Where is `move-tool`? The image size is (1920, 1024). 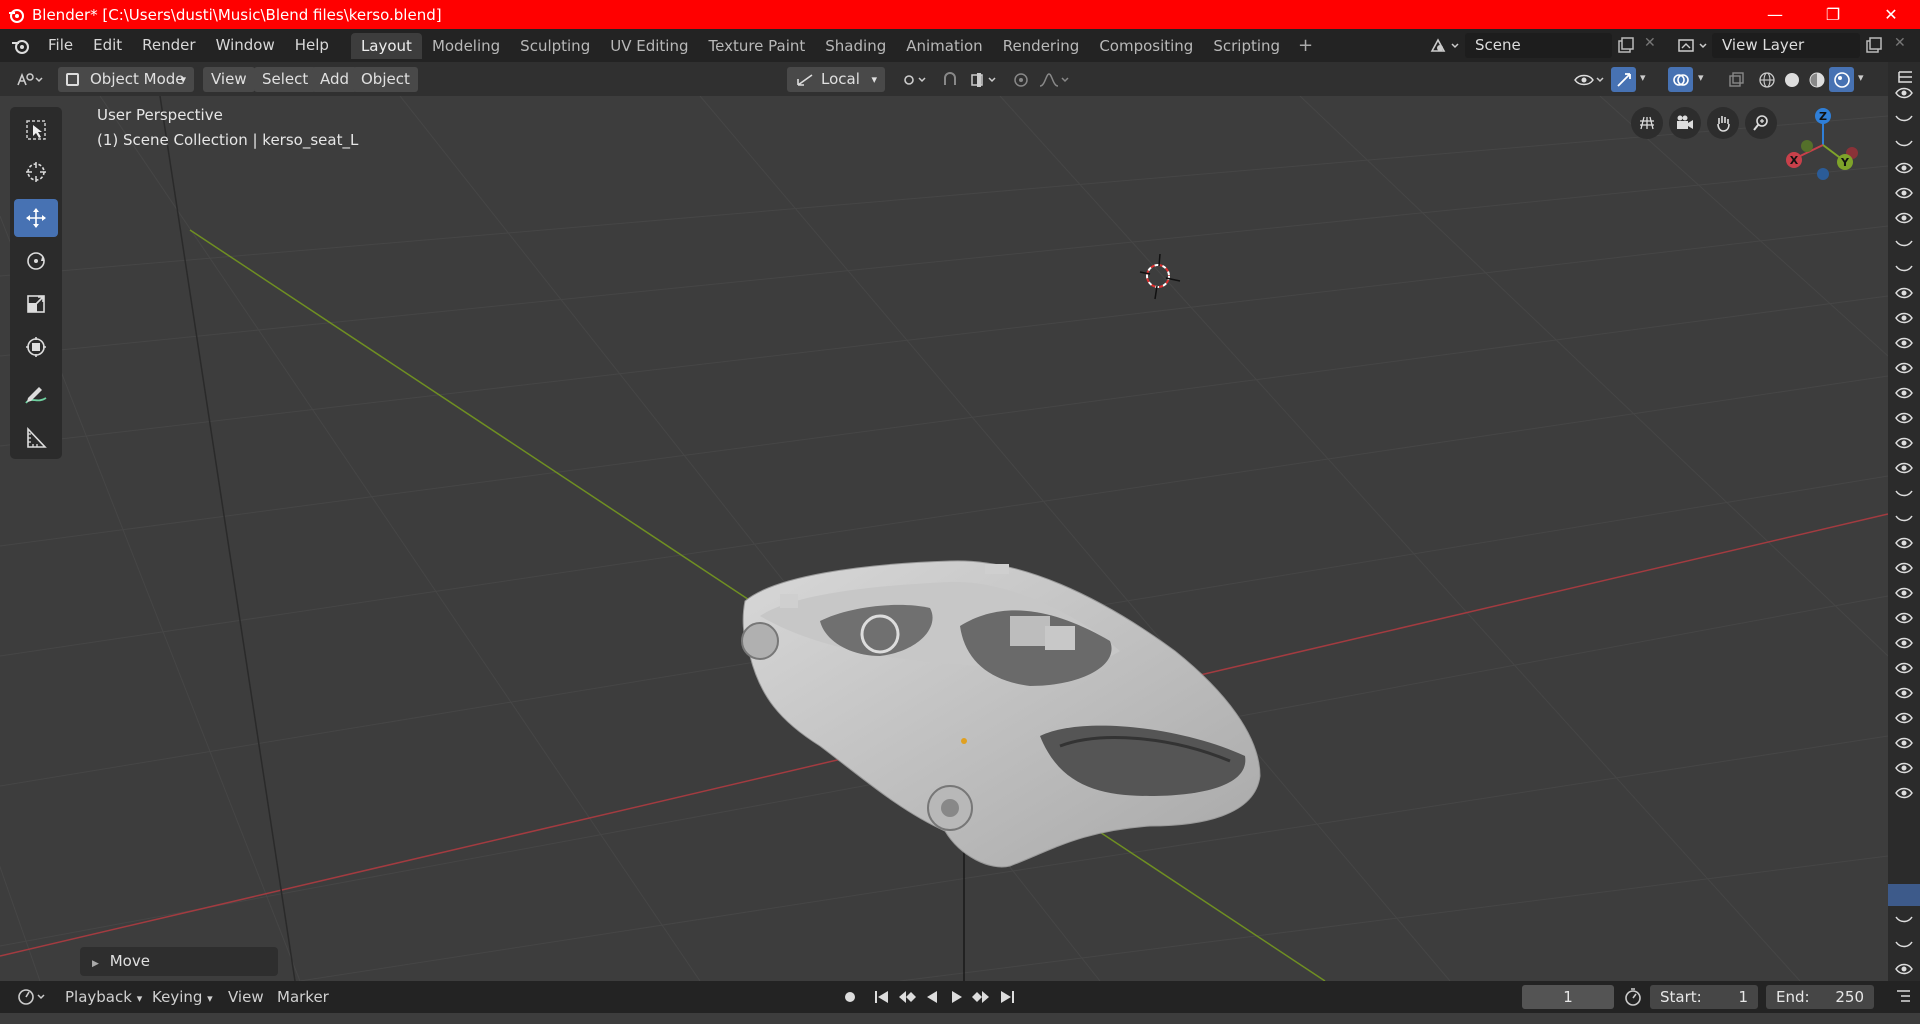 move-tool is located at coordinates (36, 218).